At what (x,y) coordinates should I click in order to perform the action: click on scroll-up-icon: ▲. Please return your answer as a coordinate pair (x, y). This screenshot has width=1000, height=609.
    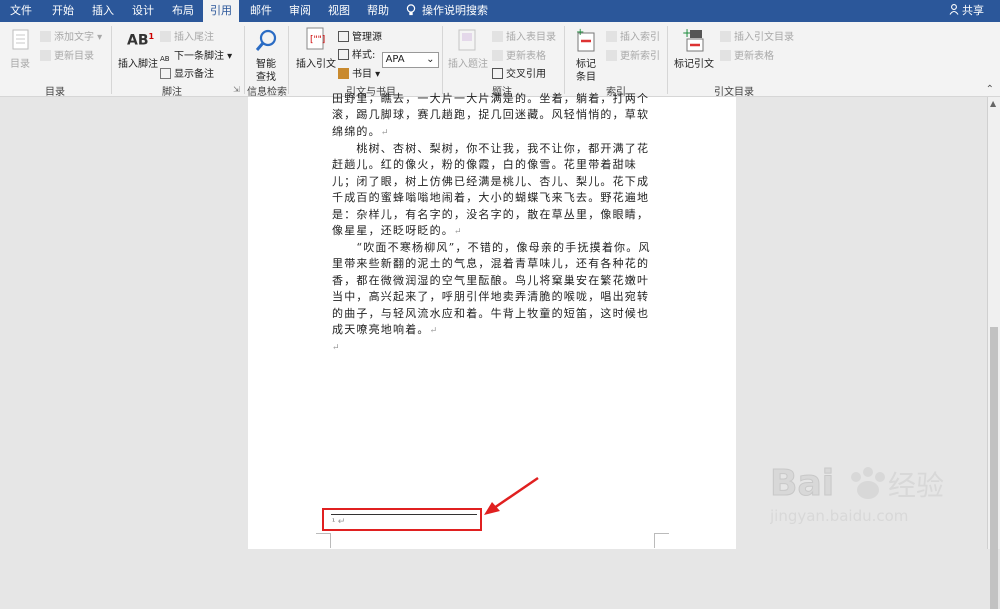
    Looking at the image, I should click on (993, 103).